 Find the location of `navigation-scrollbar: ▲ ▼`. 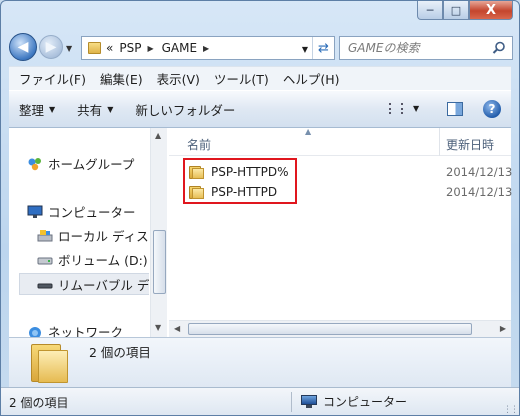

navigation-scrollbar: ▲ ▼ is located at coordinates (158, 232).